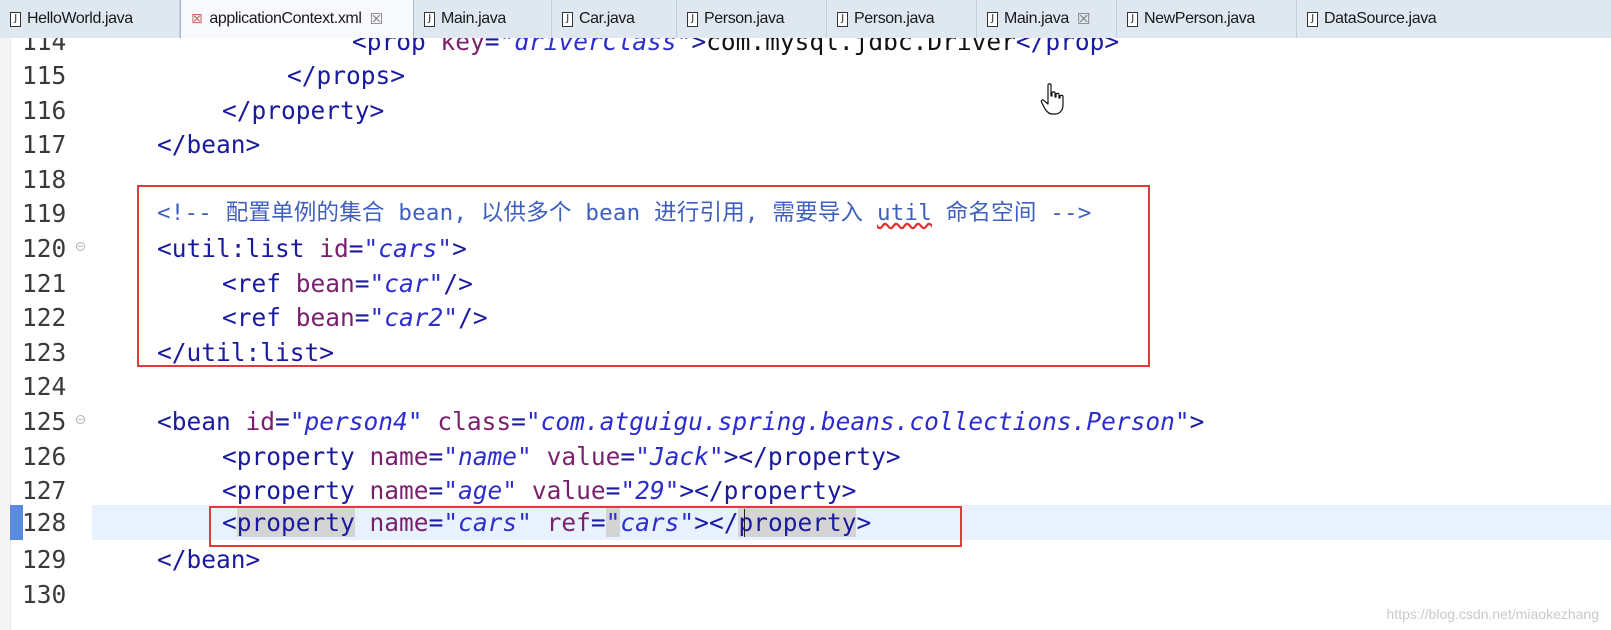  I want to click on tab-helloworld-java: J HelloWorld.java, so click(90, 19).